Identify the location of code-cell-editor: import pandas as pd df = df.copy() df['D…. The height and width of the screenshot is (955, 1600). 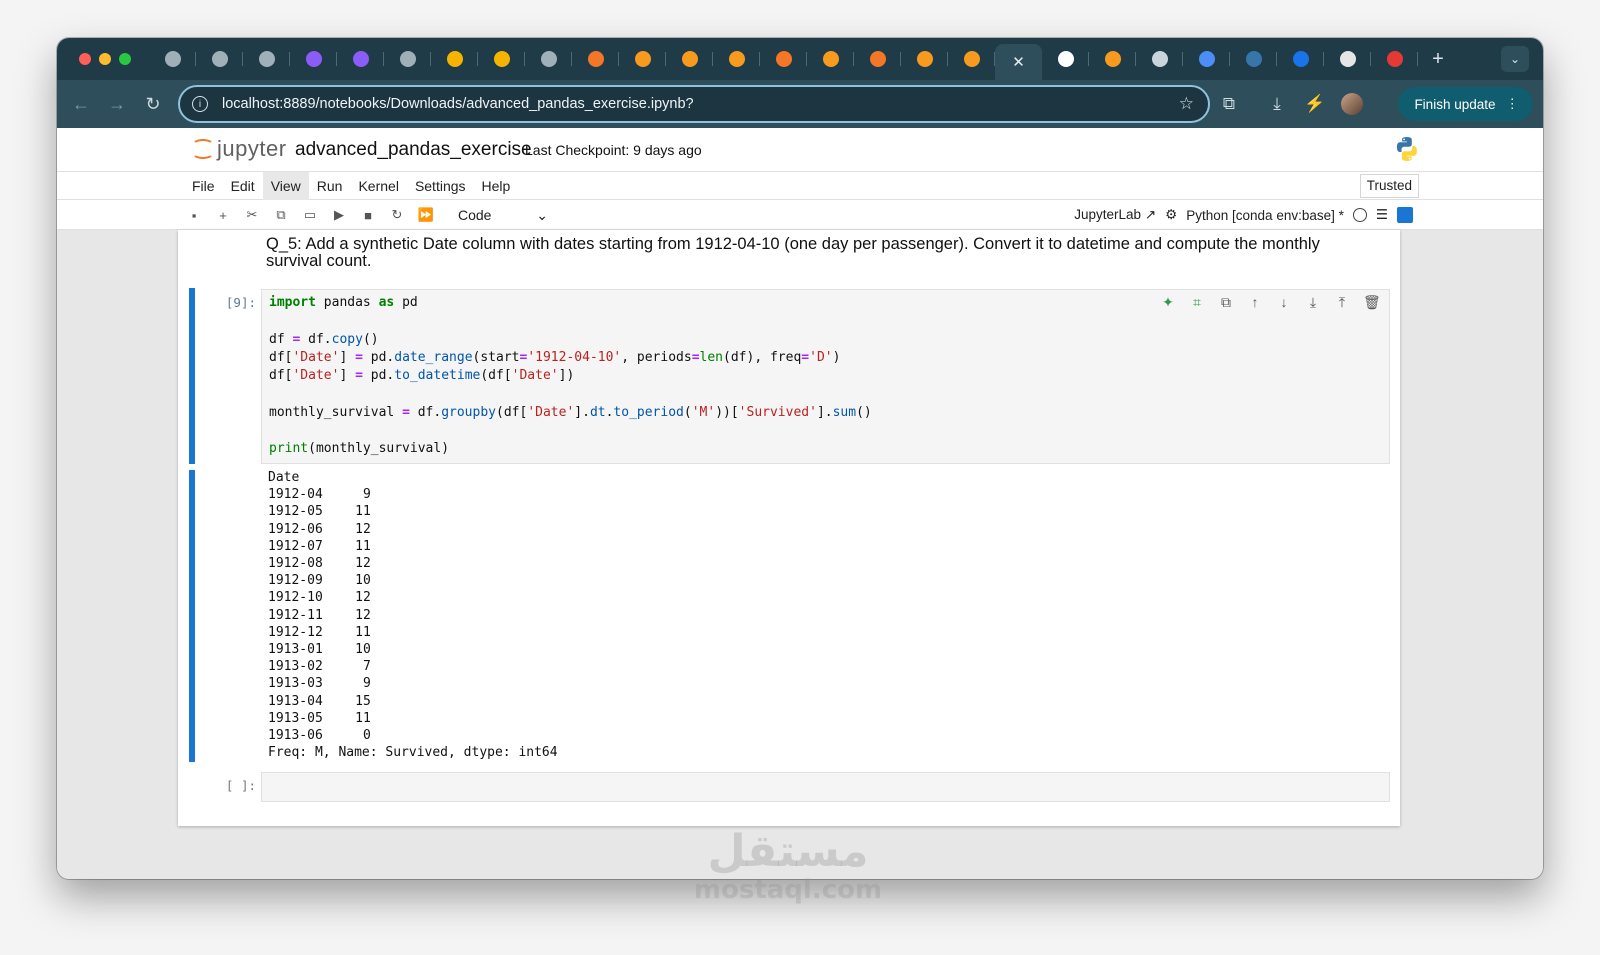
(825, 376).